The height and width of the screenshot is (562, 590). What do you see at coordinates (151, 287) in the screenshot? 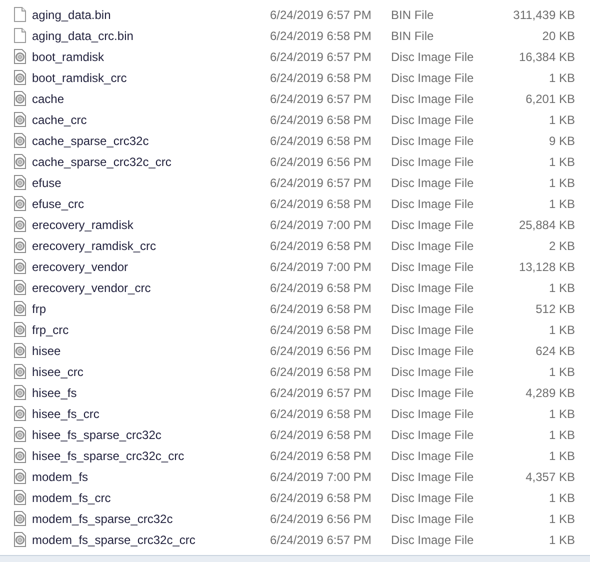
I see `file-name: erecovery_vendor_crc` at bounding box center [151, 287].